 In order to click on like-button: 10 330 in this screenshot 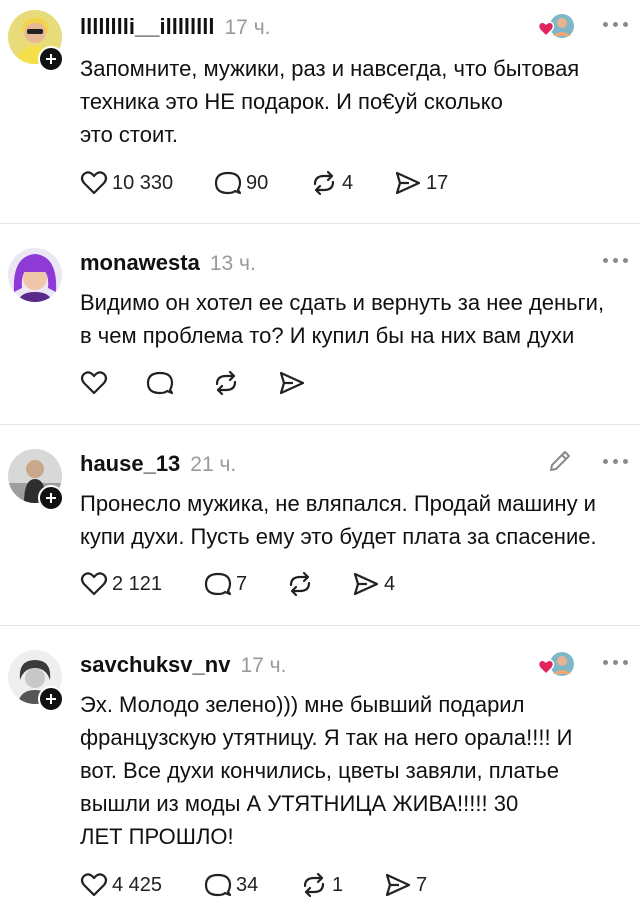, I will do `click(147, 183)`.